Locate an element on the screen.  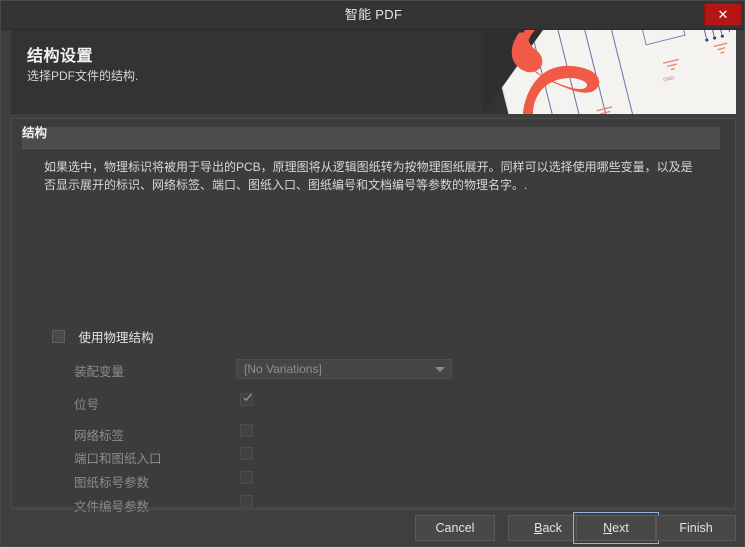
title-bar: 智能 PDF ✕ is located at coordinates (372, 15).